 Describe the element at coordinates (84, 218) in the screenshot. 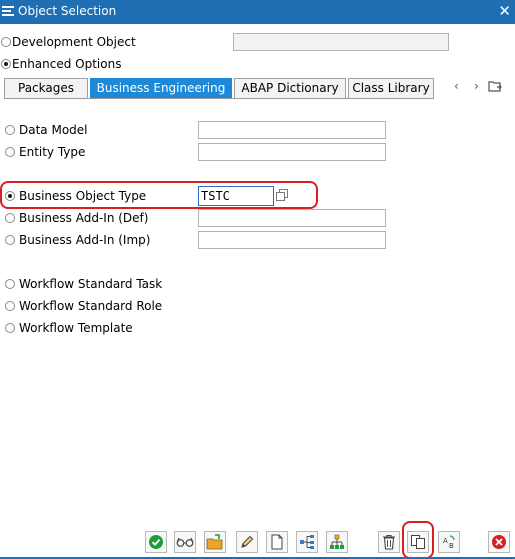

I see `business-addin-def-label: Business Add-In (Def)` at that location.